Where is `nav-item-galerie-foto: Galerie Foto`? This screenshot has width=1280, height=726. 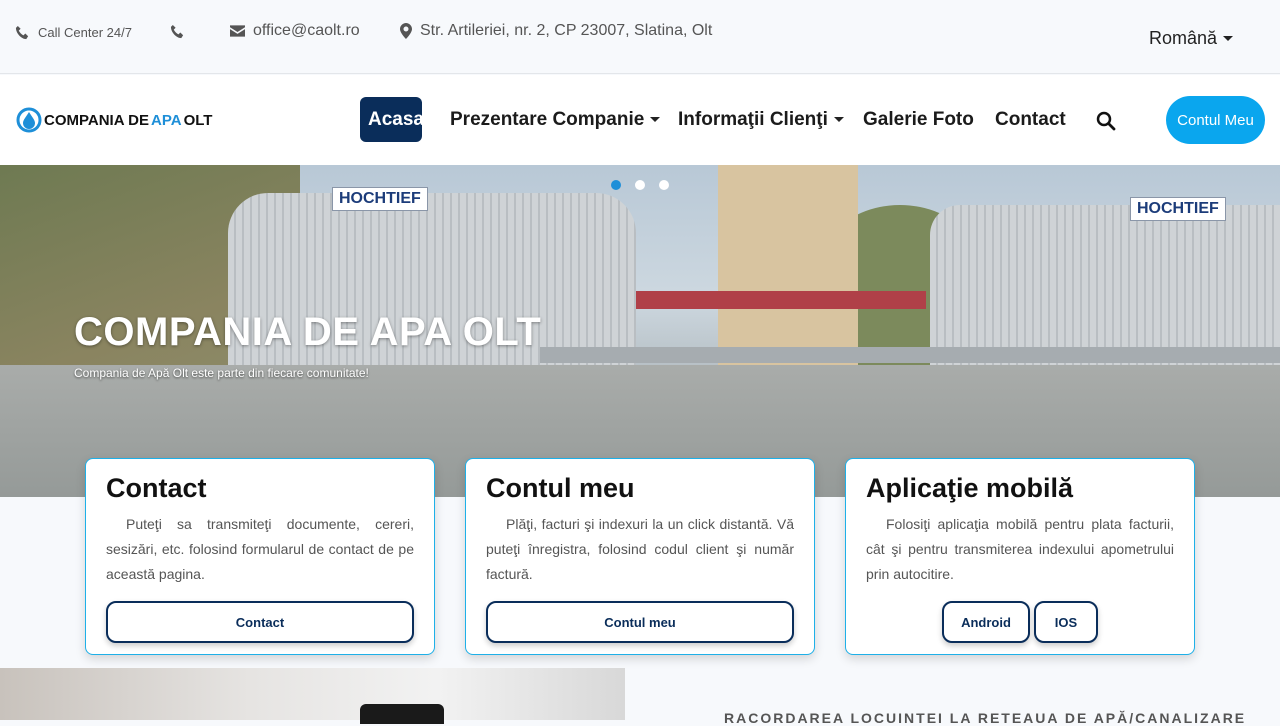
nav-item-galerie-foto: Galerie Foto is located at coordinates (918, 119).